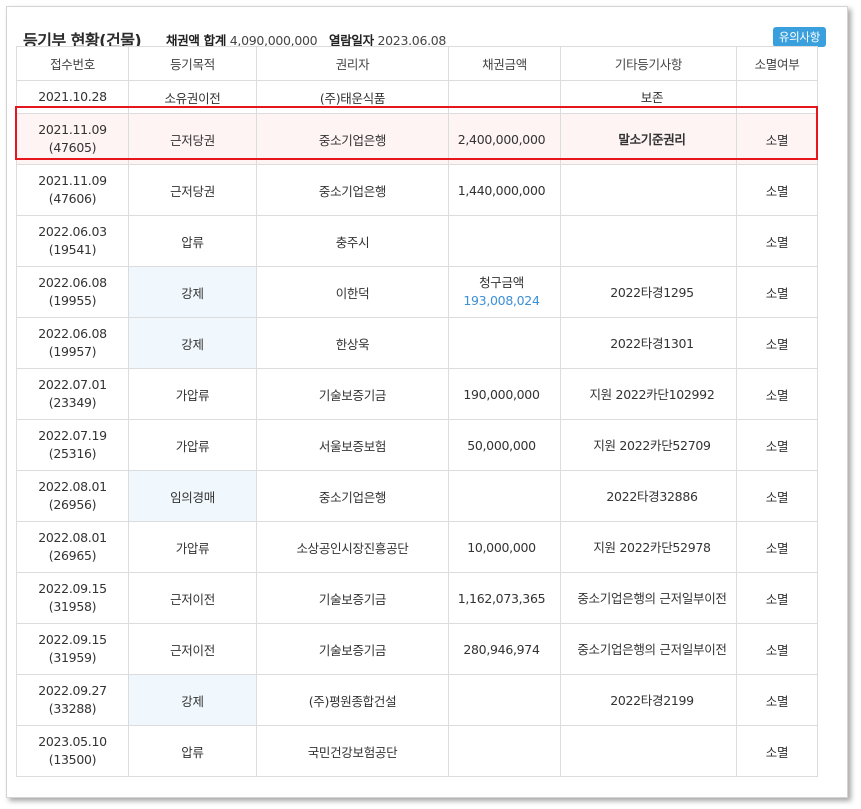 This screenshot has width=861, height=809. I want to click on receipt-date: 2023.05.10, so click(72, 741).